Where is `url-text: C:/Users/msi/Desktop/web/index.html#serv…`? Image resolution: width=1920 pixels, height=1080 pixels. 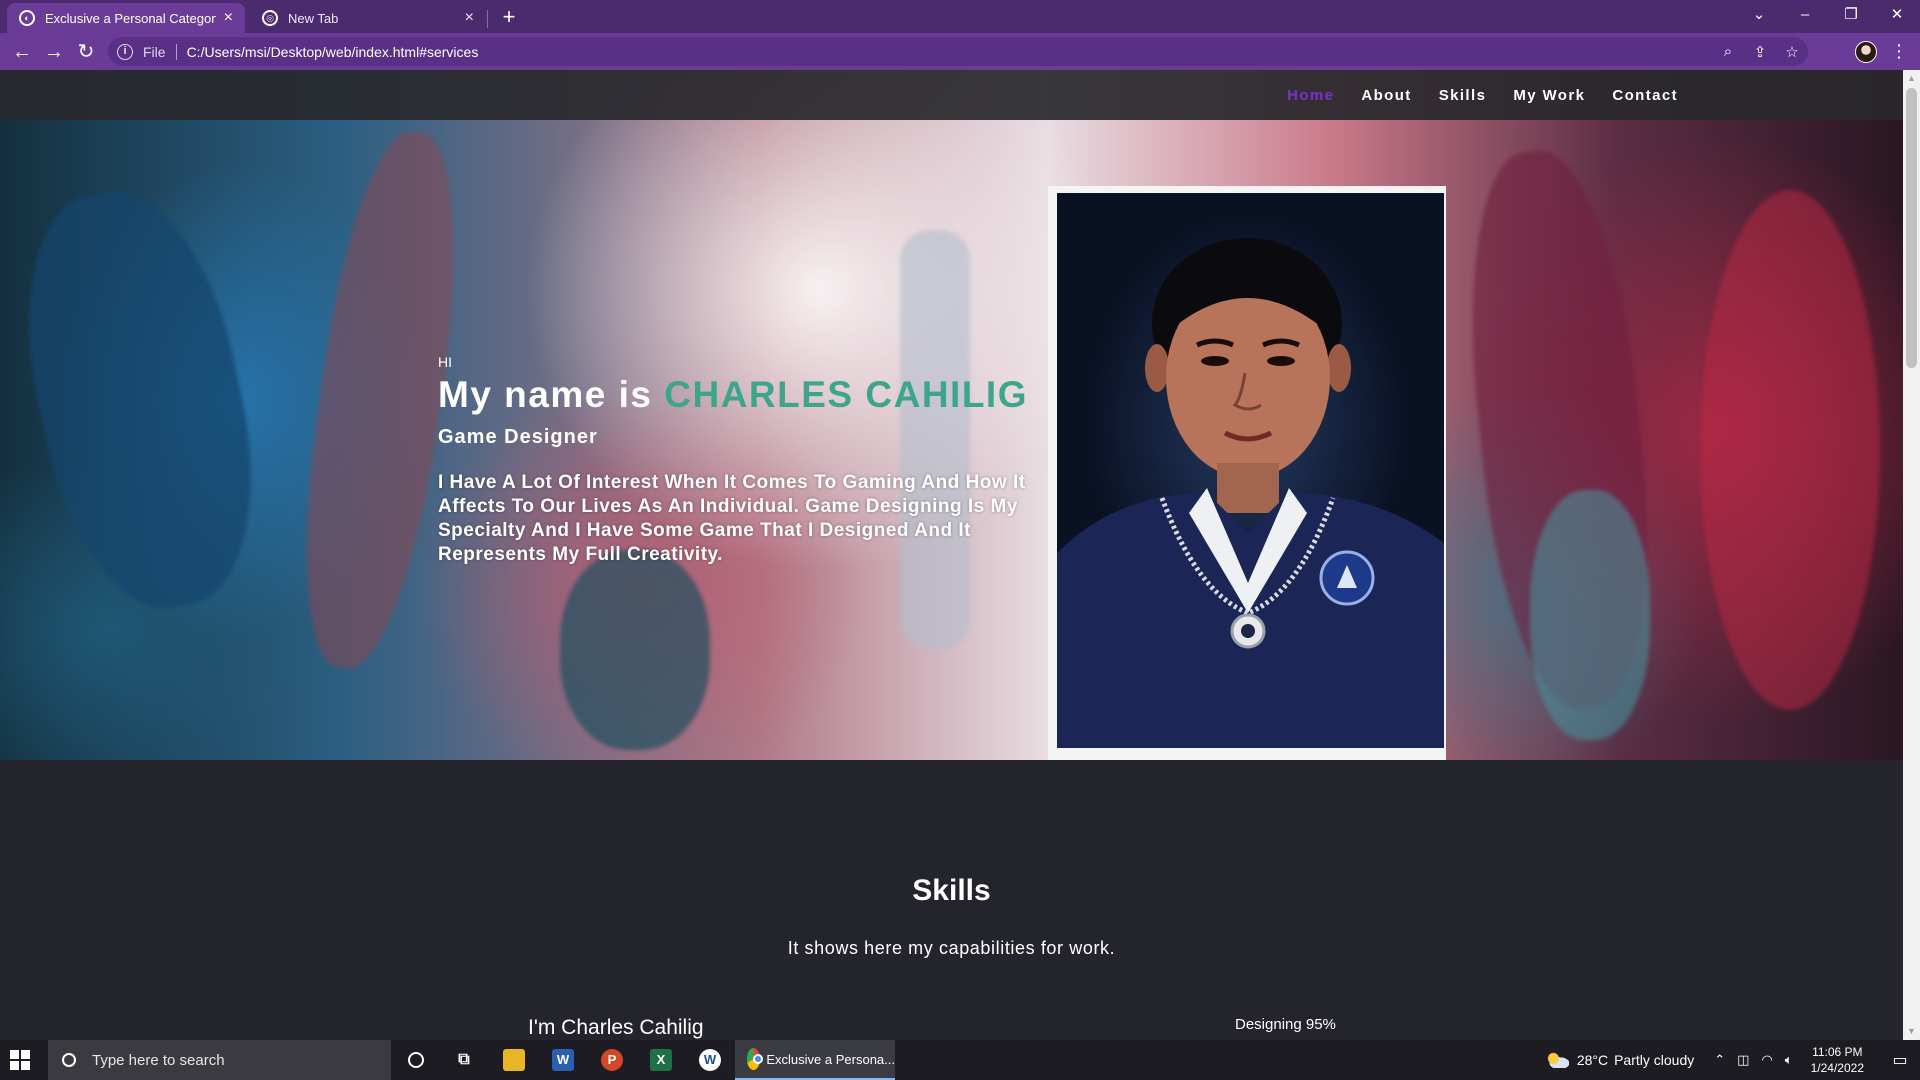
url-text: C:/Users/msi/Desktop/web/index.html#serv… is located at coordinates (333, 52).